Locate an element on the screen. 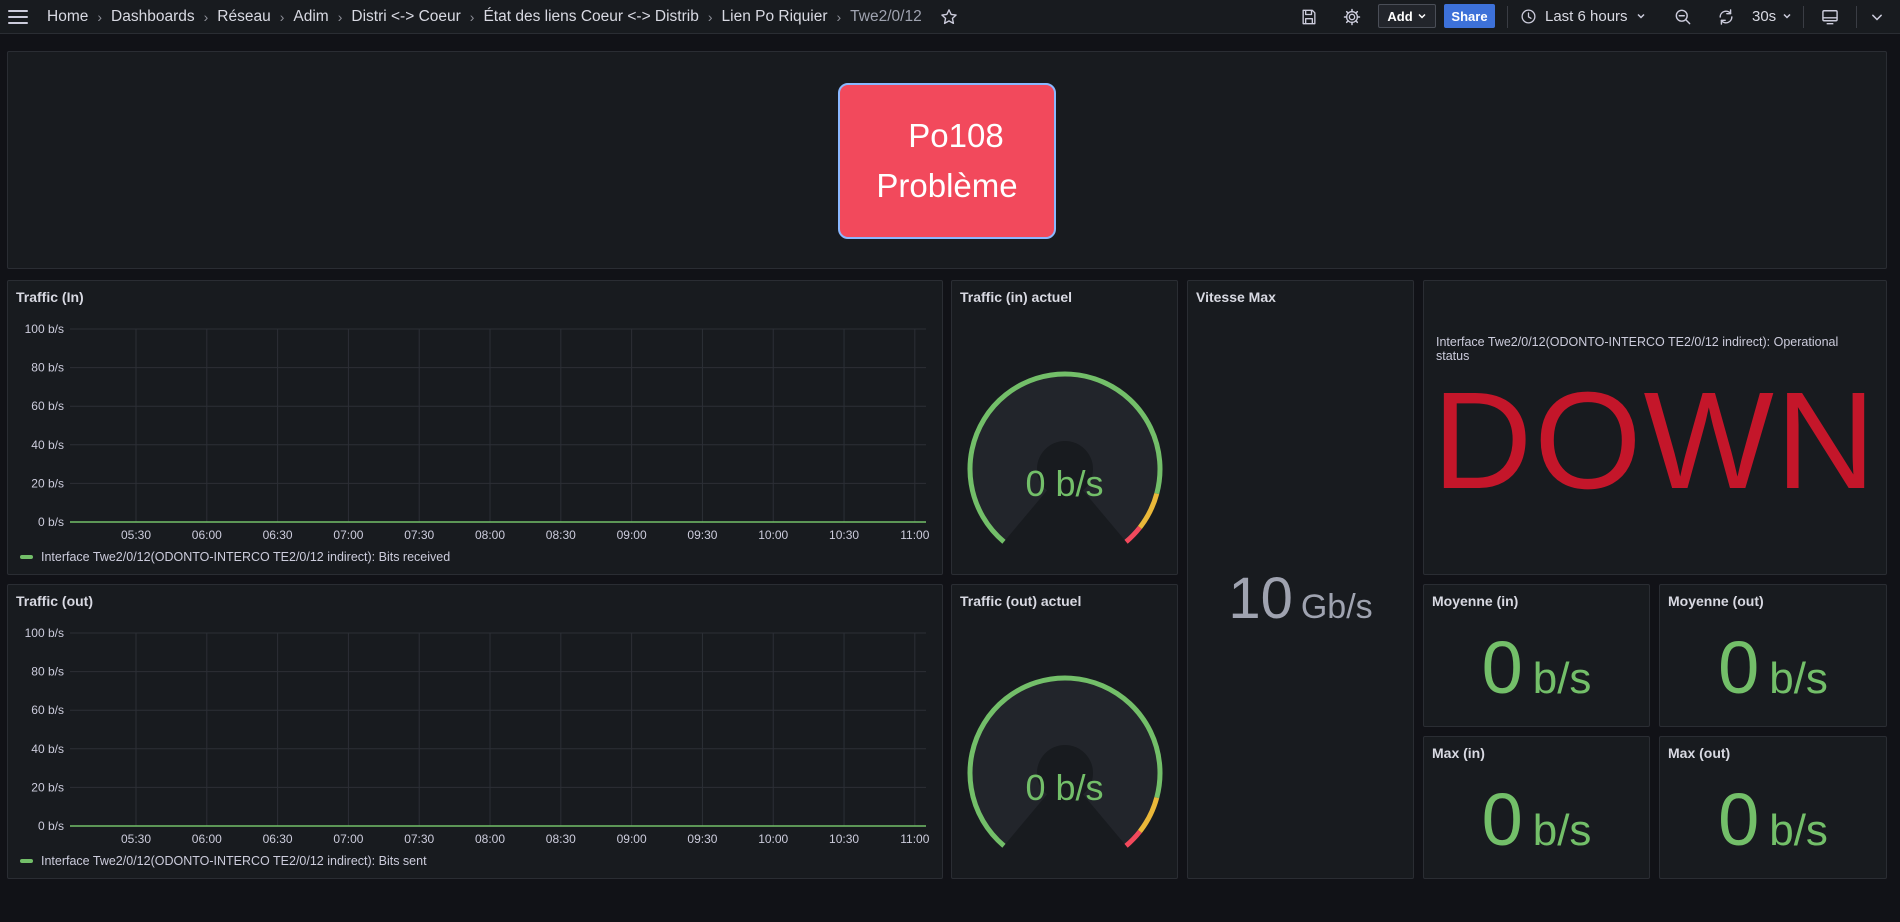  star-icon is located at coordinates (949, 17).